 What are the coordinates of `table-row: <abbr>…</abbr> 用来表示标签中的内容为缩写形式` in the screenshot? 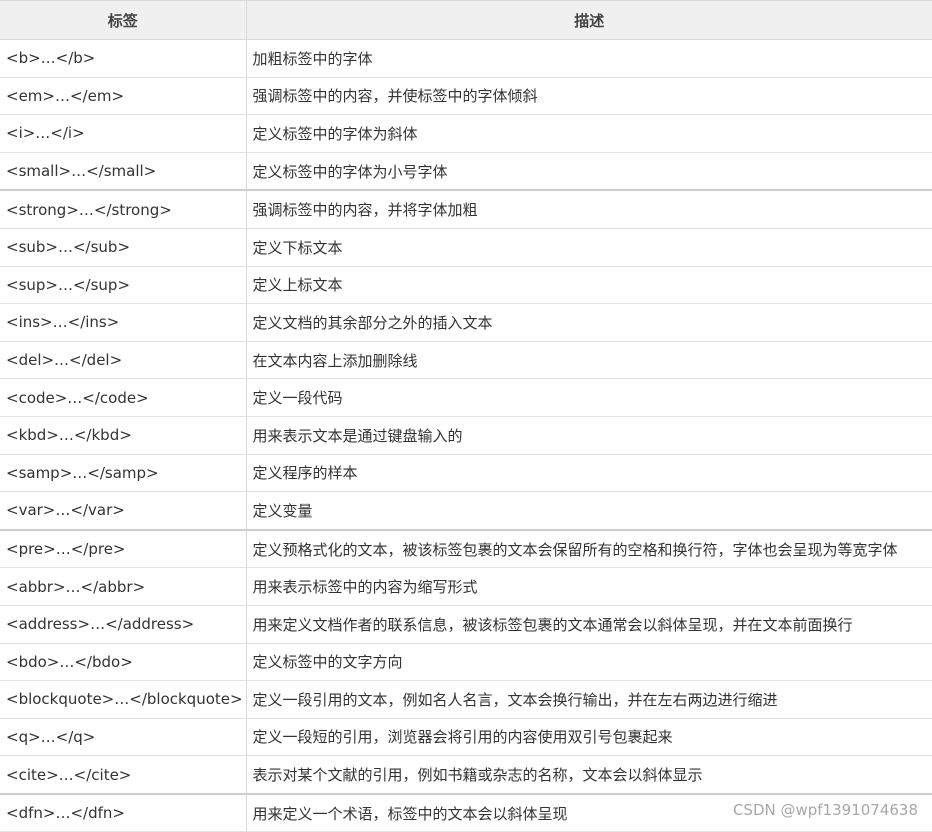 It's located at (466, 586).